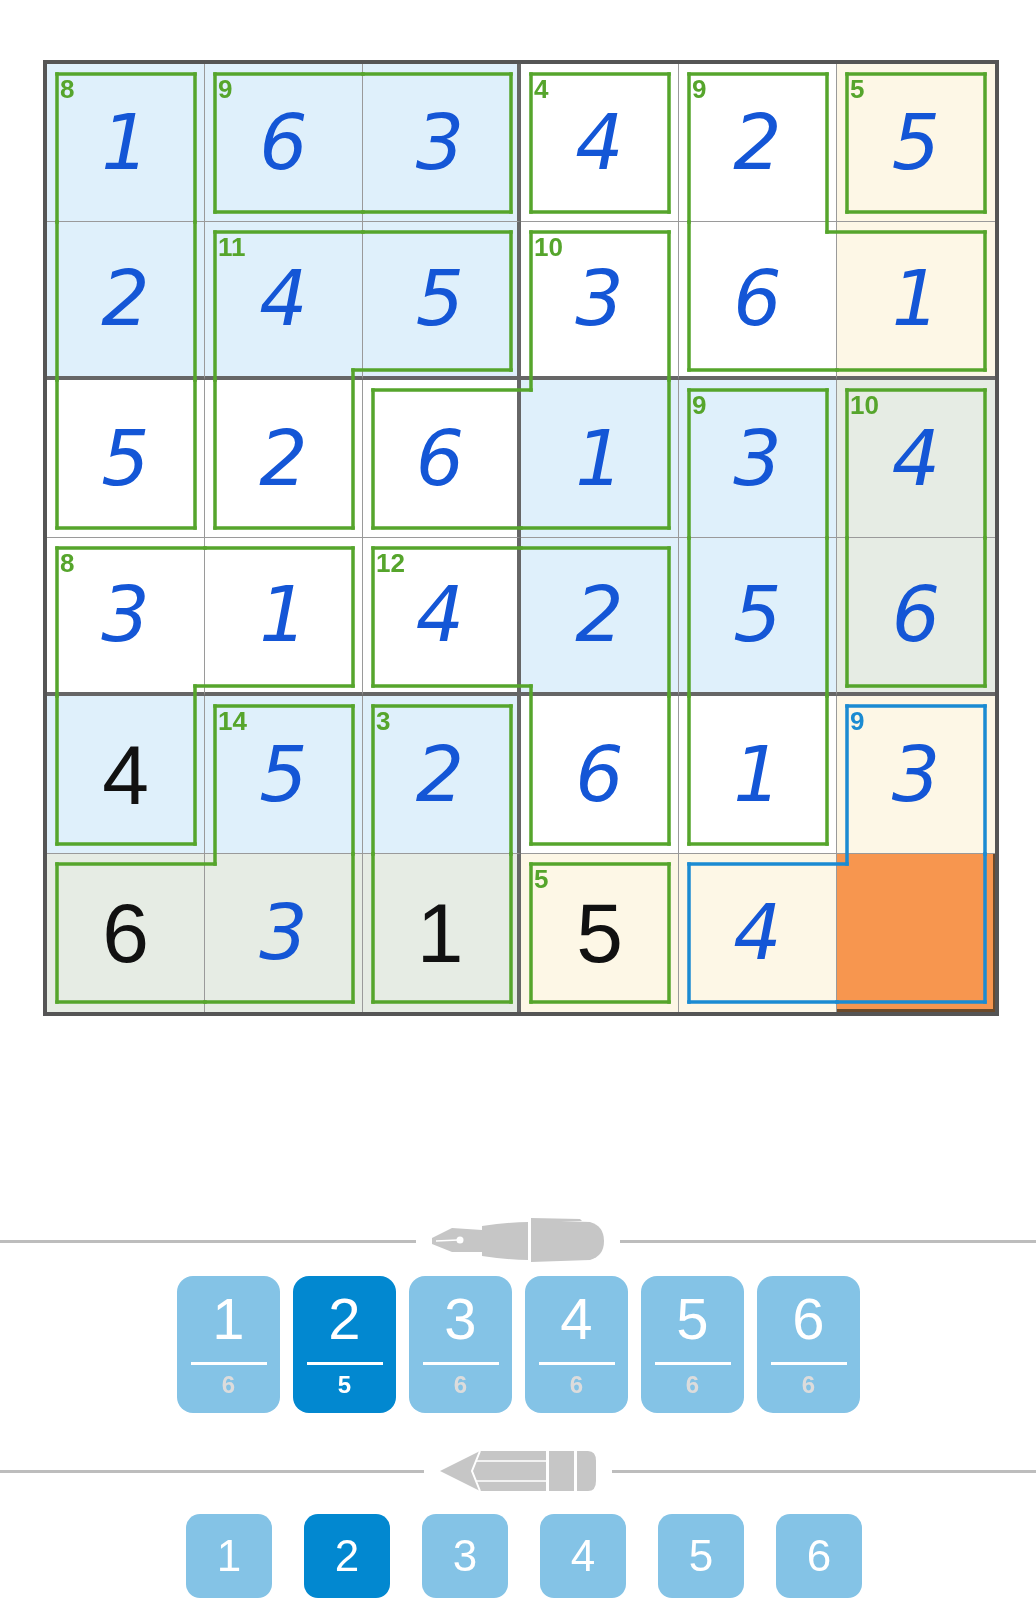  Describe the element at coordinates (347, 1556) in the screenshot. I see `pencil-number-button: 2` at that location.